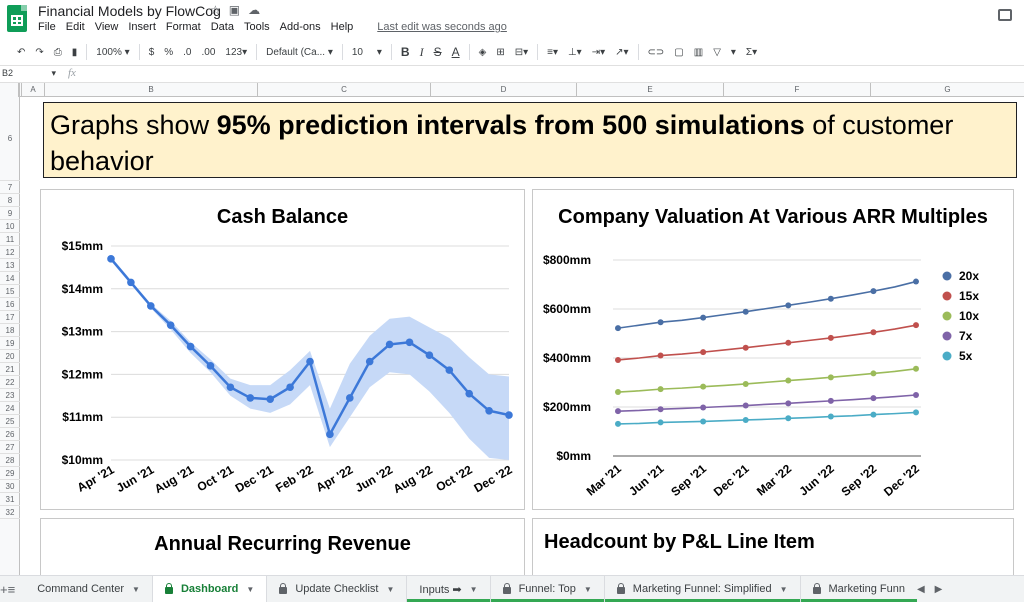 This screenshot has width=1024, height=602. What do you see at coordinates (222, 27) in the screenshot?
I see `menu-data: Data` at bounding box center [222, 27].